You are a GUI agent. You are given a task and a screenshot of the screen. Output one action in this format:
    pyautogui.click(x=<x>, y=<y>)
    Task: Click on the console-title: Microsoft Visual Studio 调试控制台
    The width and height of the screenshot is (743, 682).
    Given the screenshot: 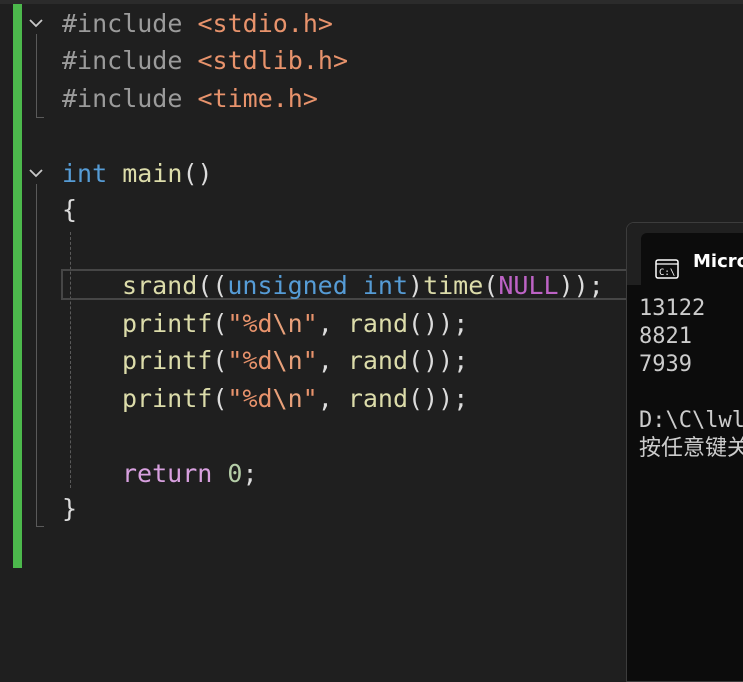 What is the action you would take?
    pyautogui.click(x=718, y=261)
    